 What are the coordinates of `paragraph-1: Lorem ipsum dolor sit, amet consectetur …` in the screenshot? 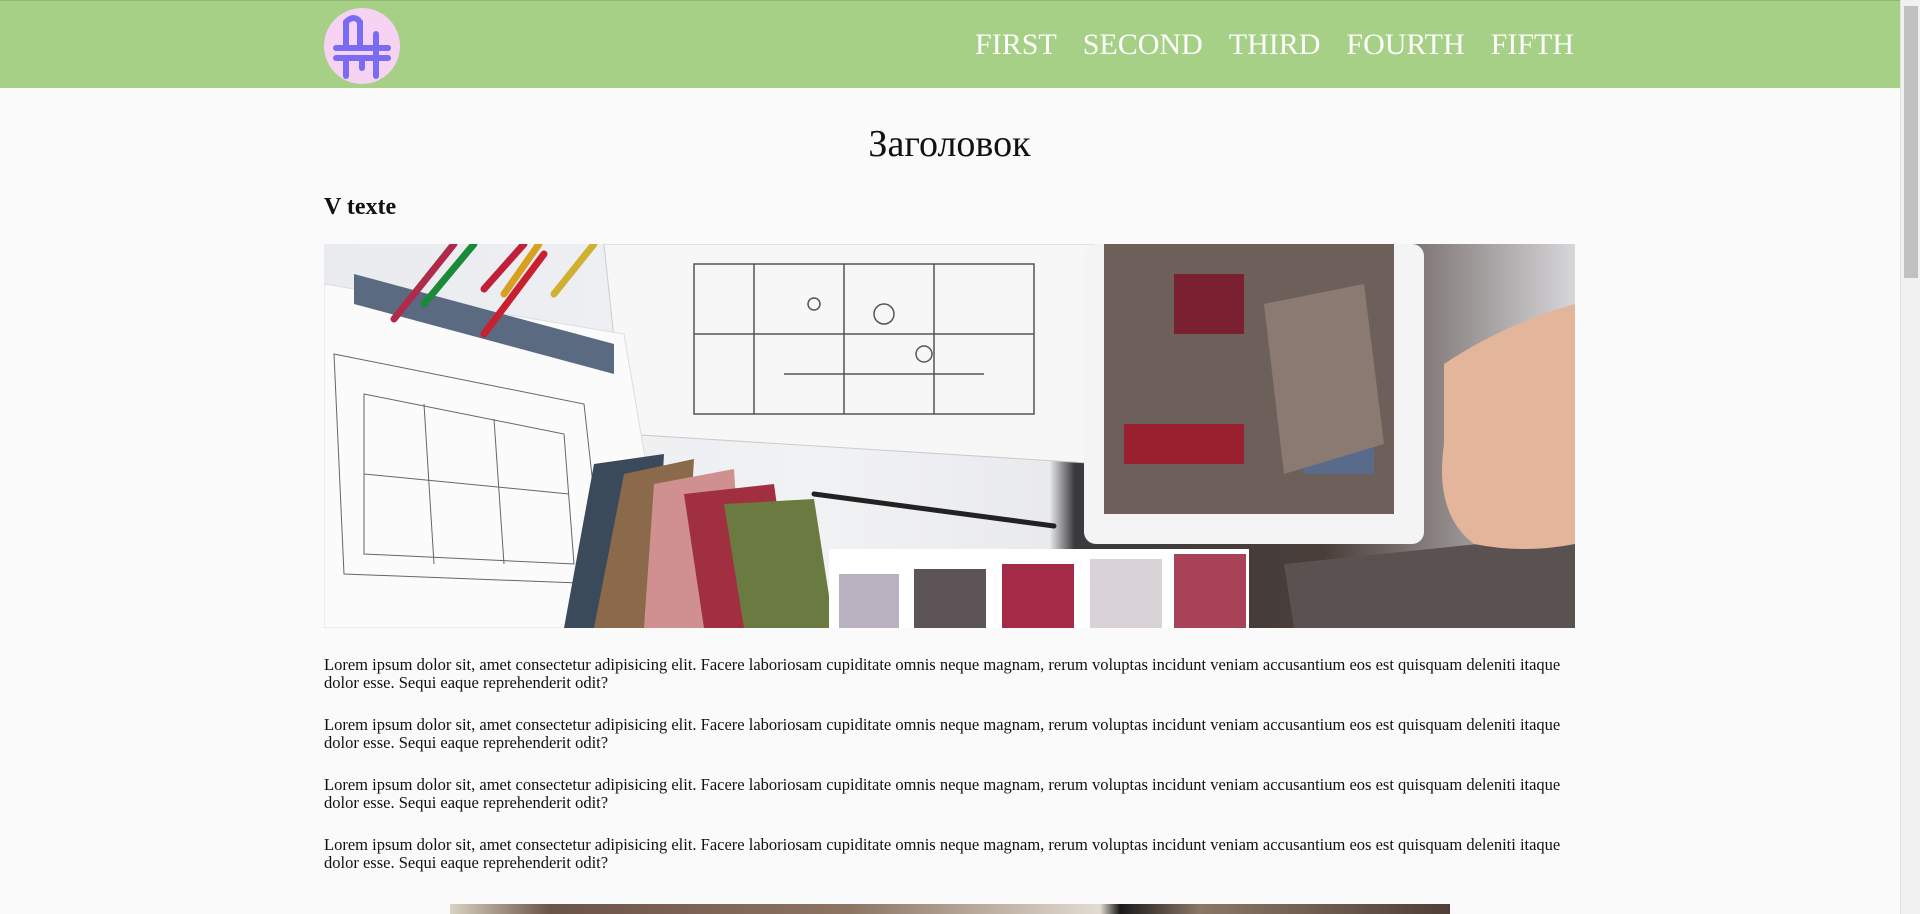 It's located at (942, 673).